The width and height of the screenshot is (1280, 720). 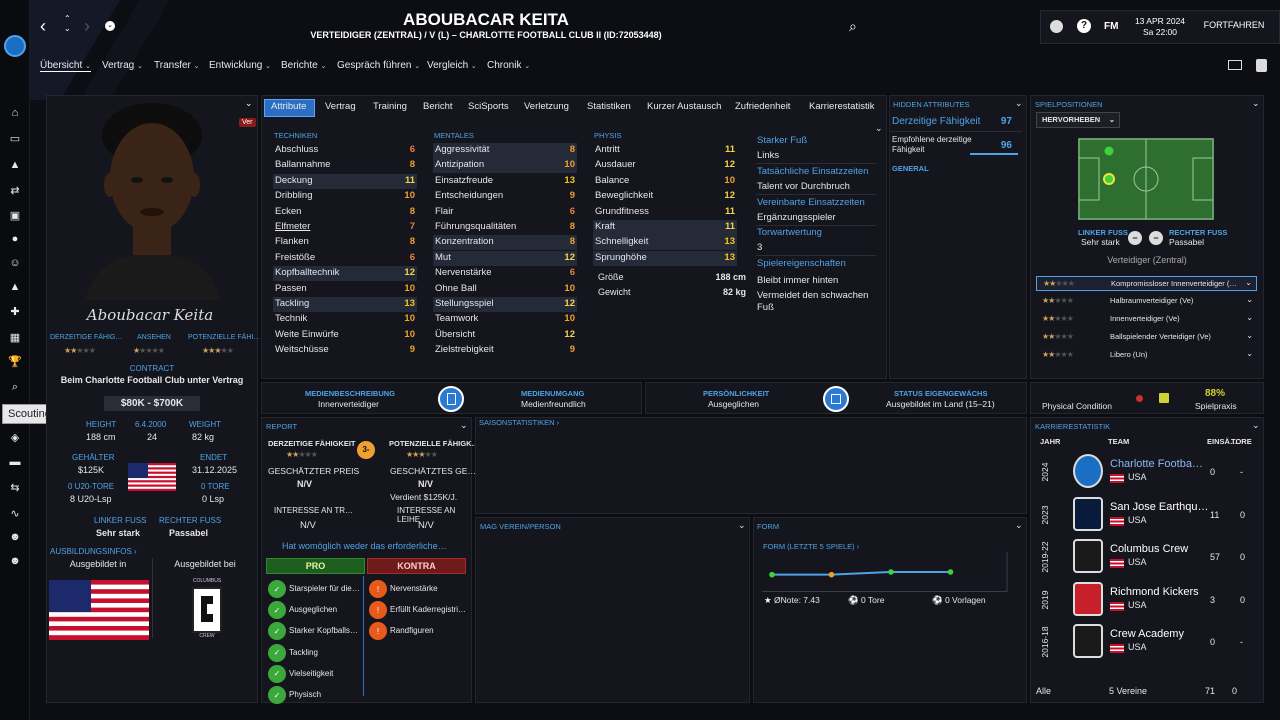 What do you see at coordinates (15, 437) in the screenshot?
I see `club-icon: ◈` at bounding box center [15, 437].